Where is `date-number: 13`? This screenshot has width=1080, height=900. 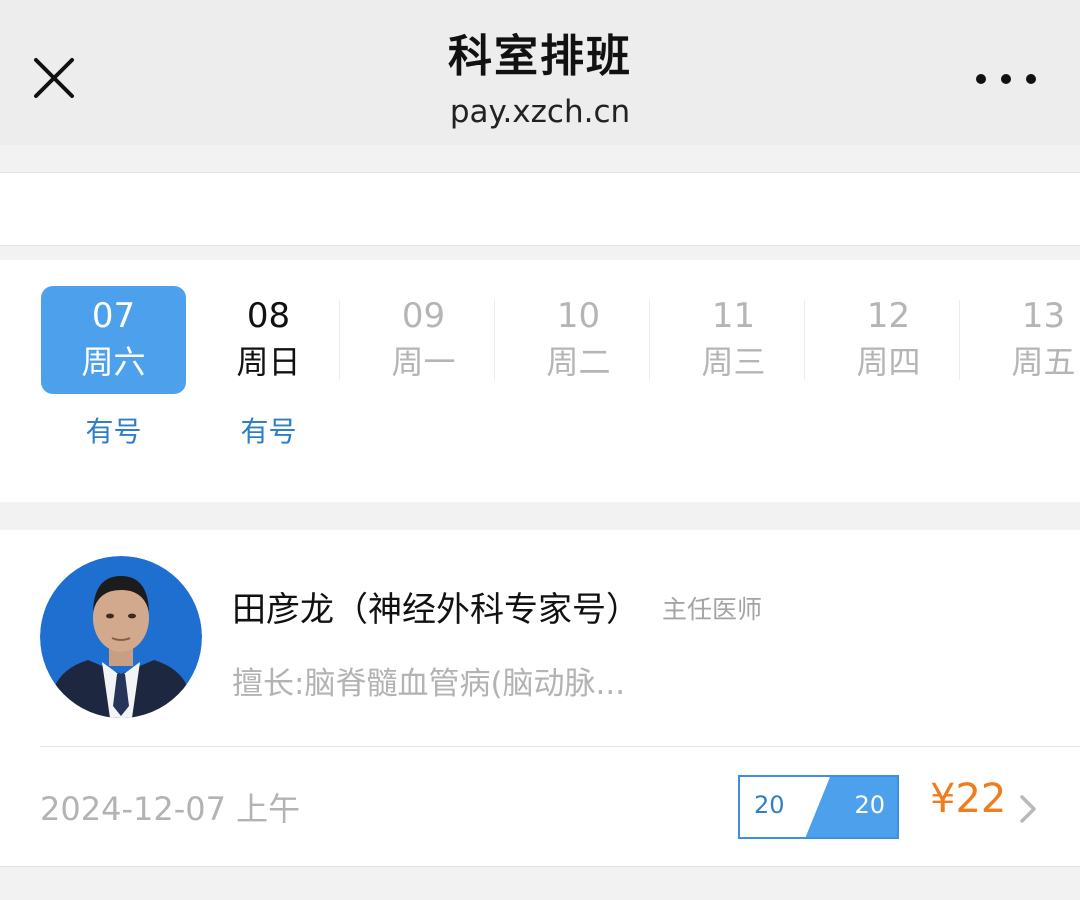
date-number: 13 is located at coordinates (1043, 316).